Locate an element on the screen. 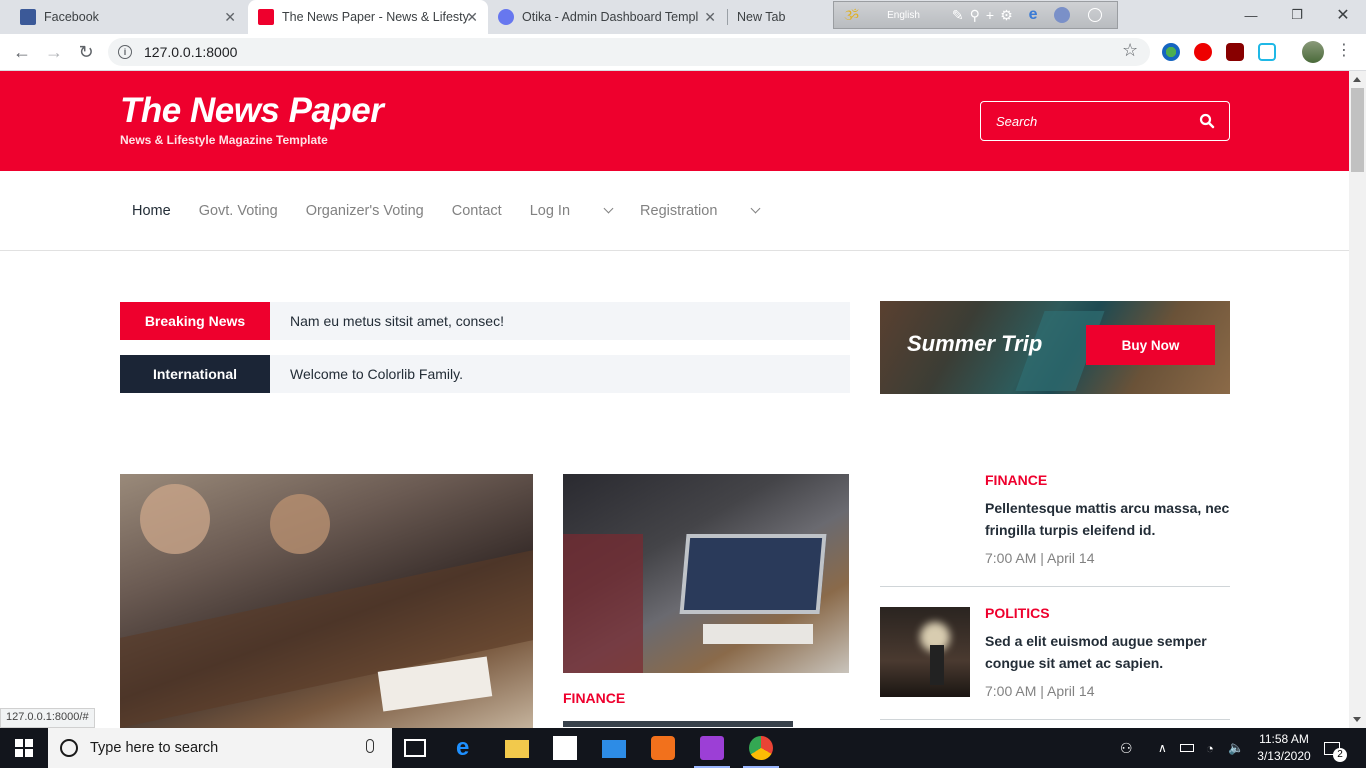  status-bubble: 127.0.0.1:8000/# is located at coordinates (47, 718).